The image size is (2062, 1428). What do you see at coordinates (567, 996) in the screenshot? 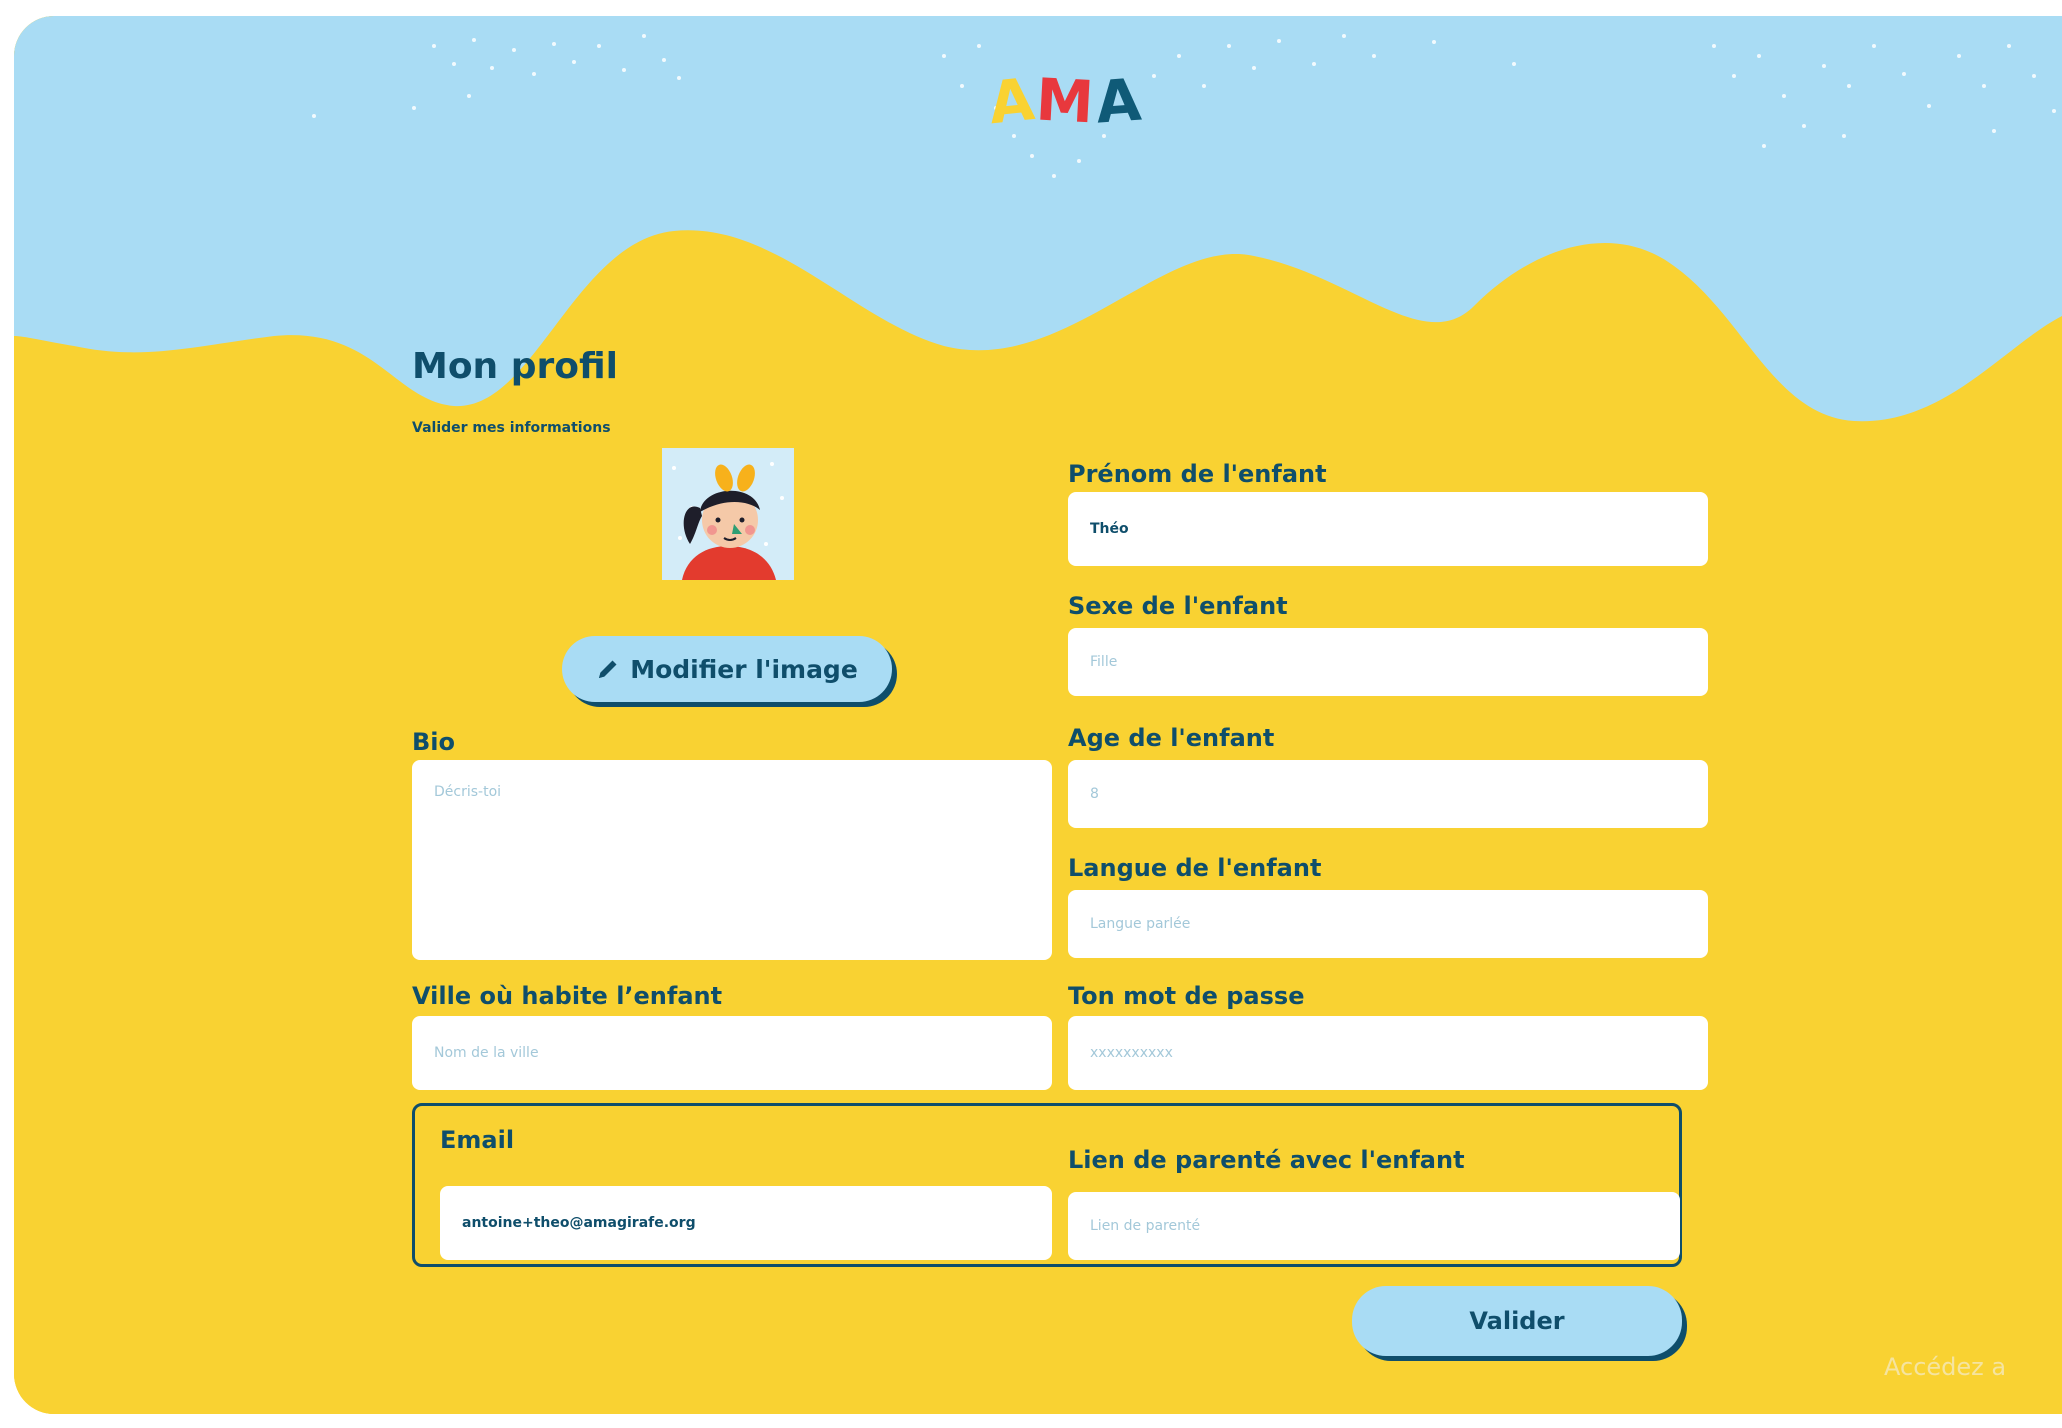
I see `city-label: Ville où habite l’enfant` at bounding box center [567, 996].